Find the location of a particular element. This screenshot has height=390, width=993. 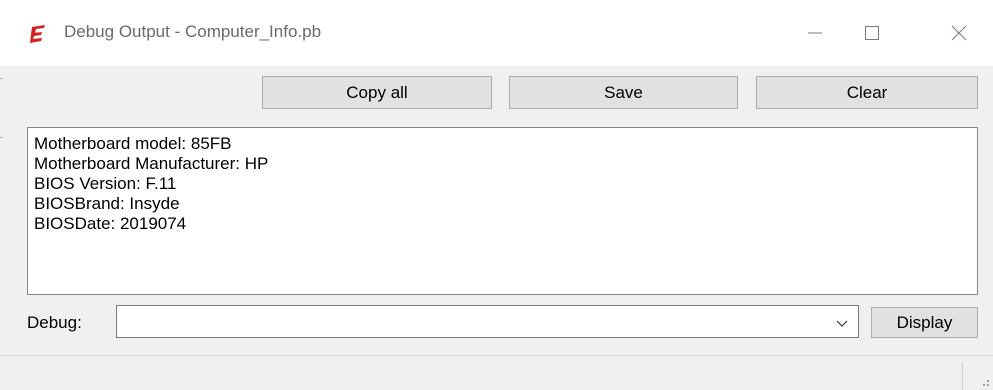

maximize-button is located at coordinates (872, 33).